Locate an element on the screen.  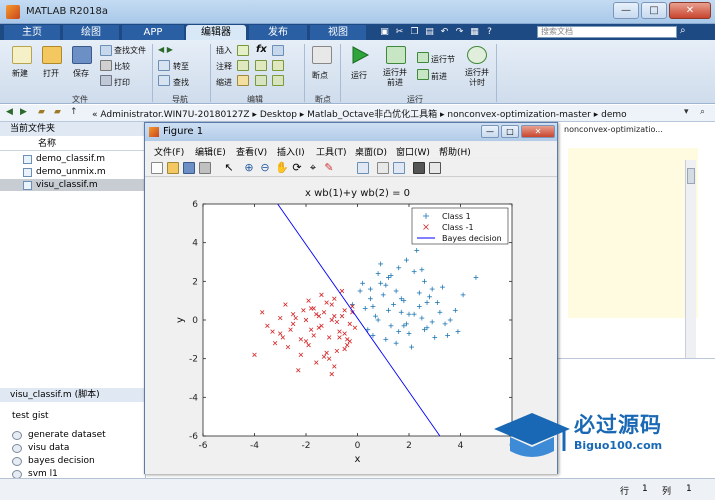
goto-icon is located at coordinates (164, 65).